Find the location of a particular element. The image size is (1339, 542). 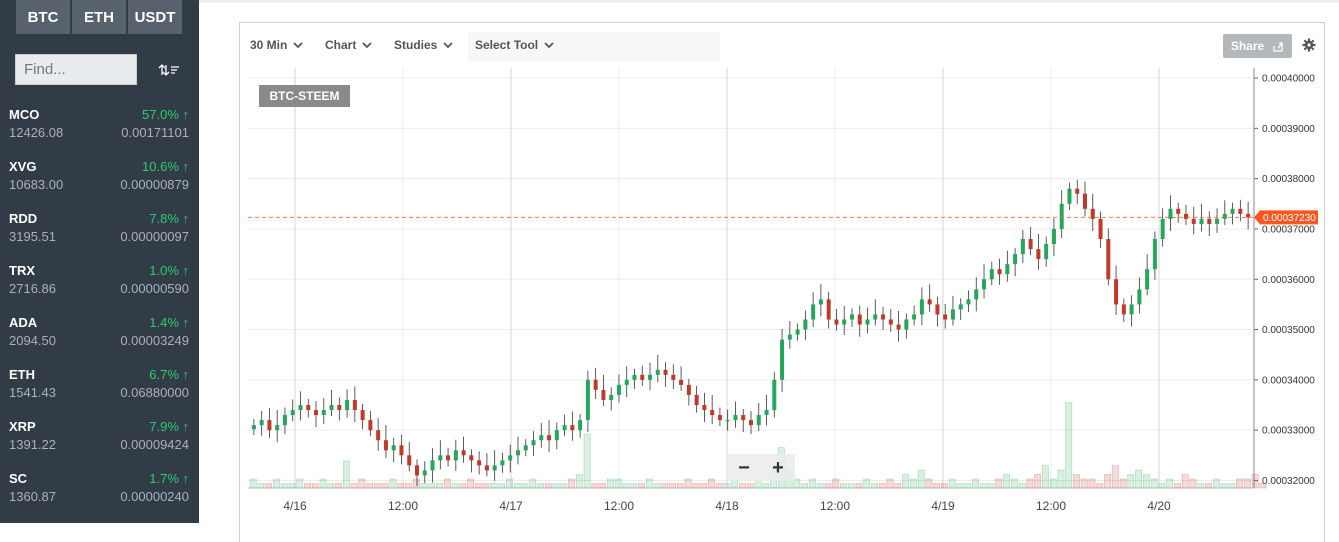

zoom-in-button: + is located at coordinates (778, 468).